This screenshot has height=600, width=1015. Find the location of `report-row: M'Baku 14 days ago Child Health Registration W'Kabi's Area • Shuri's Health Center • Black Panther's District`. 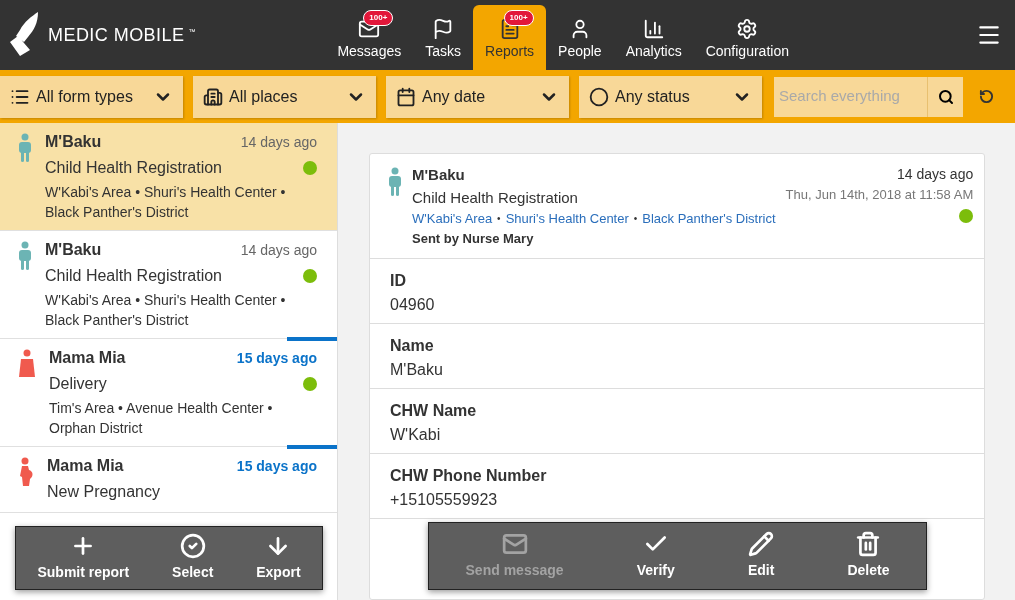

report-row: M'Baku 14 days ago Child Health Registration W'Kabi's Area • Shuri's Health Center • Black Panther's District is located at coordinates (168, 177).